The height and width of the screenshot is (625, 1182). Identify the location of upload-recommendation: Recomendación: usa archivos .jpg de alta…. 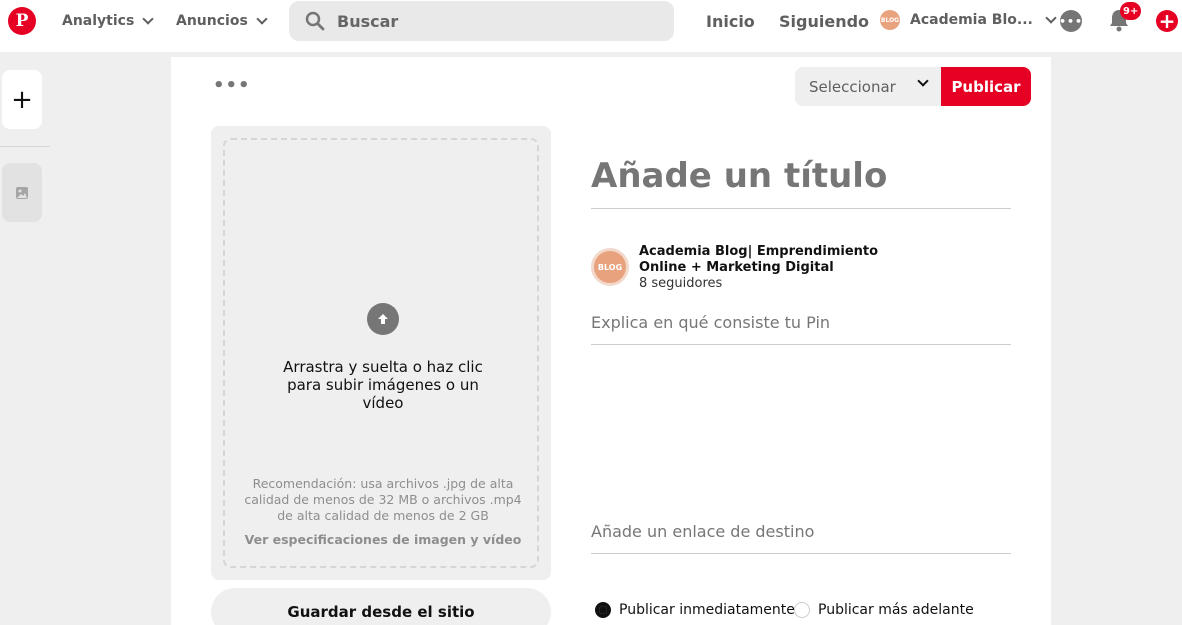
(383, 499).